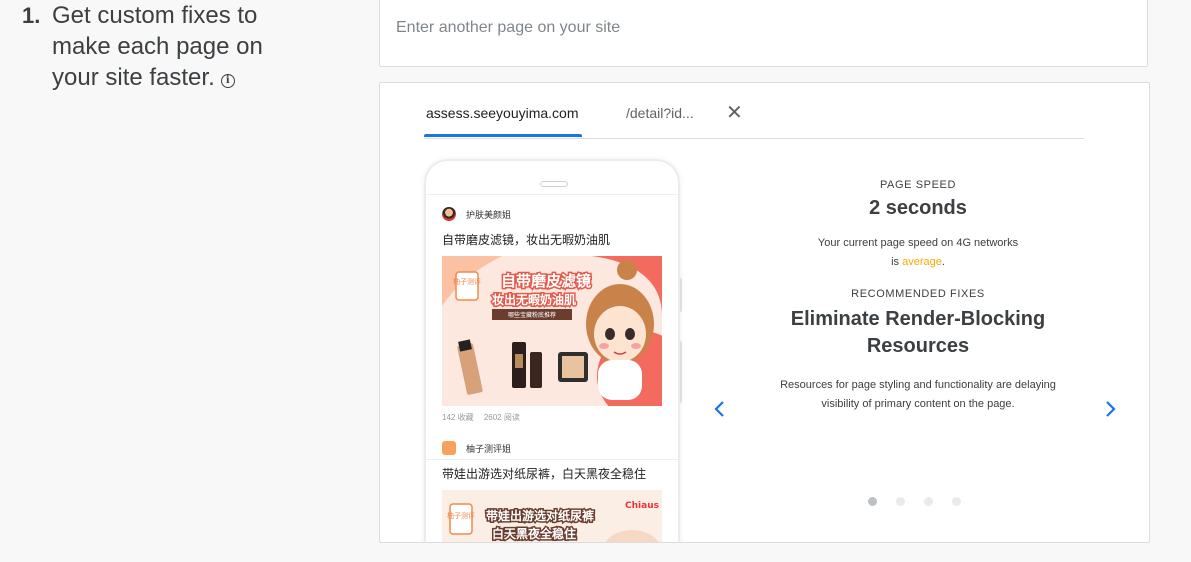  Describe the element at coordinates (540, 515) in the screenshot. I see `svg-text: 带娃出游选对纸尿裤` at that location.